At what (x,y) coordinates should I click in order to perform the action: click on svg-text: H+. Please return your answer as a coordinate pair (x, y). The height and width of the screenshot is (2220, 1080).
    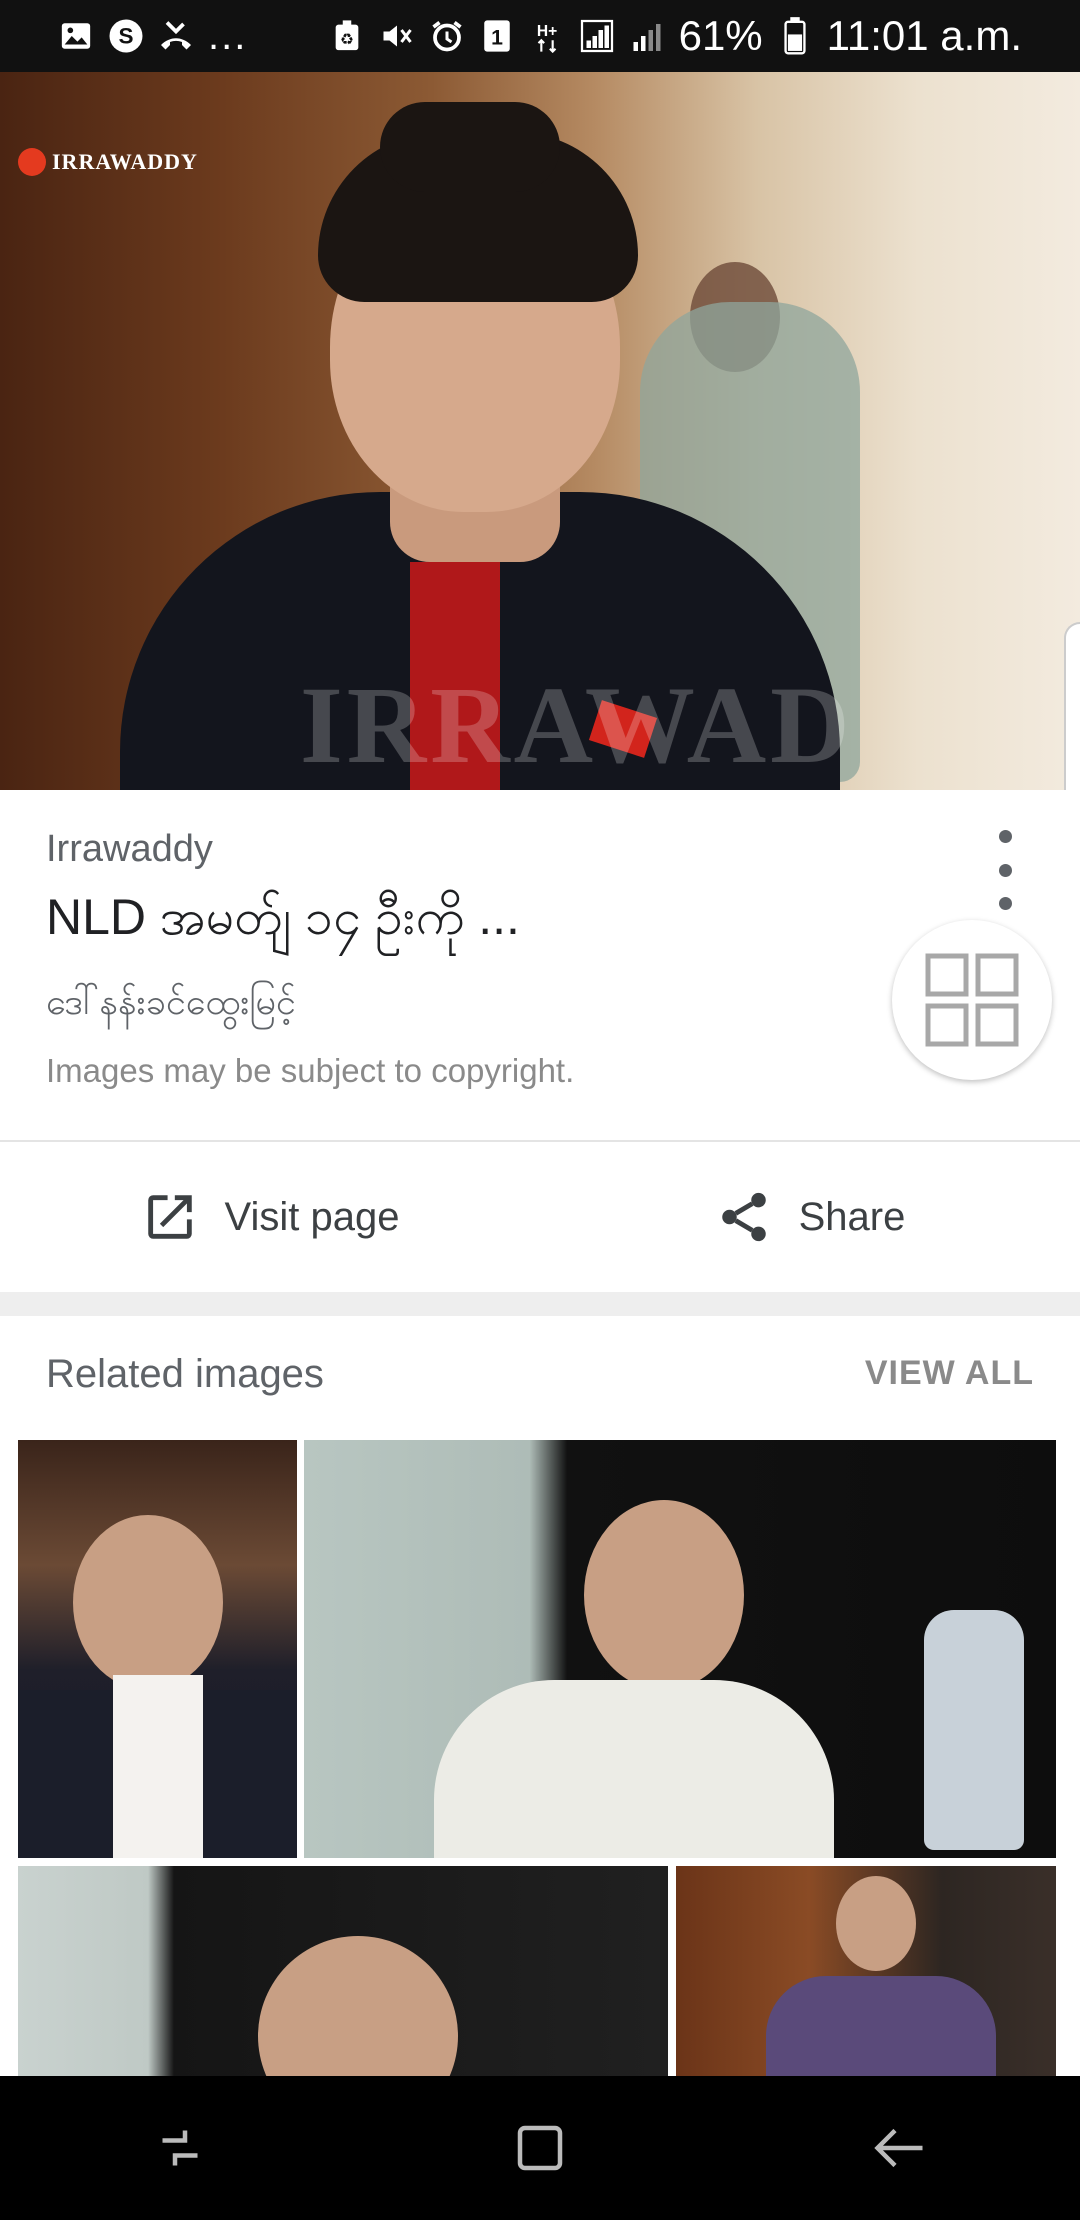
    Looking at the image, I should click on (546, 31).